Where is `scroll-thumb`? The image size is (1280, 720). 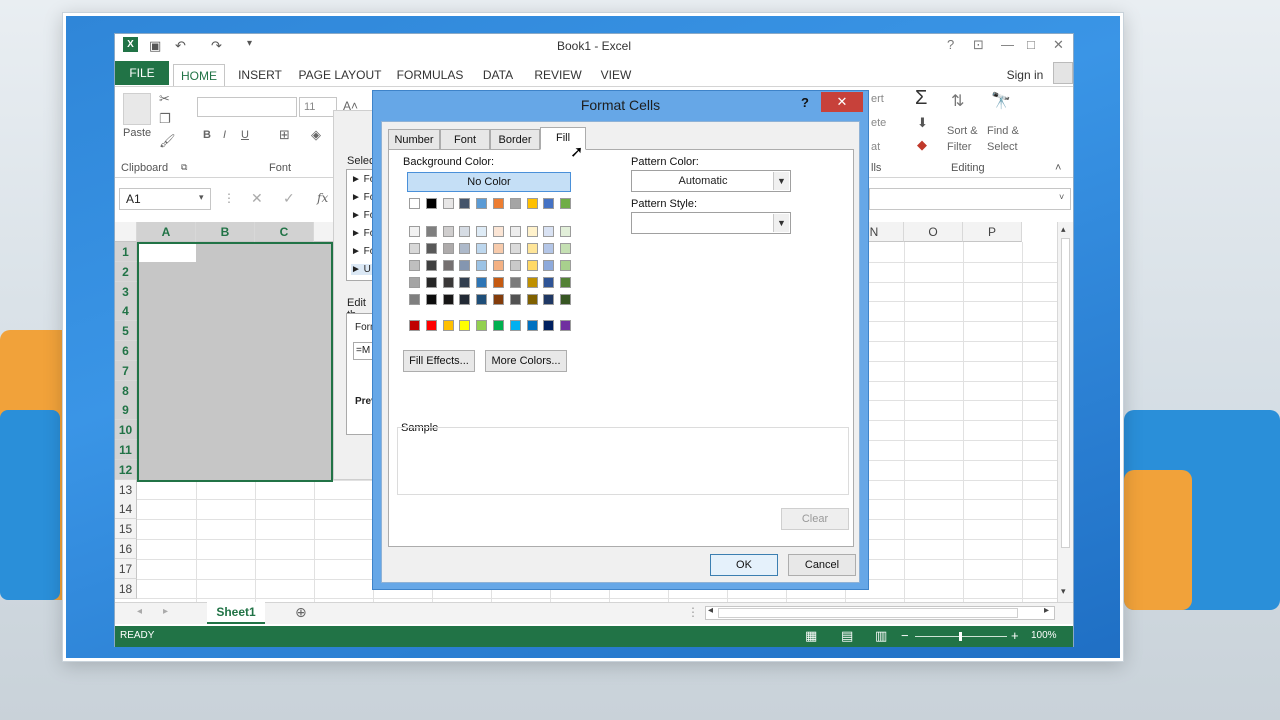
scroll-thumb is located at coordinates (868, 613).